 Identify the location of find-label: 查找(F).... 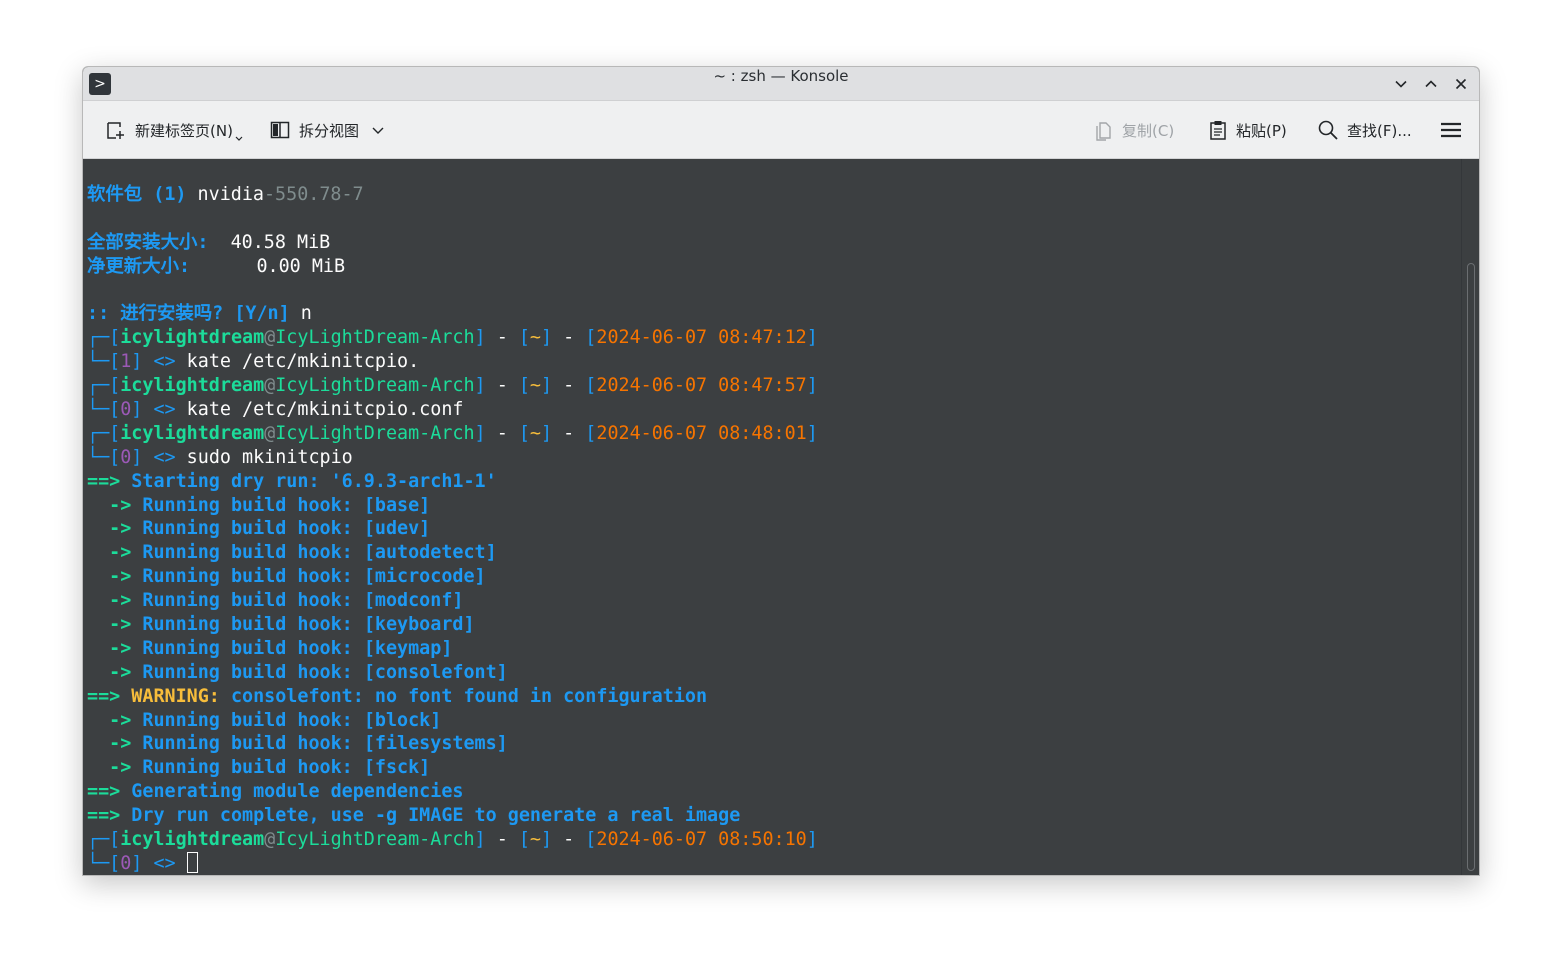
(1379, 130).